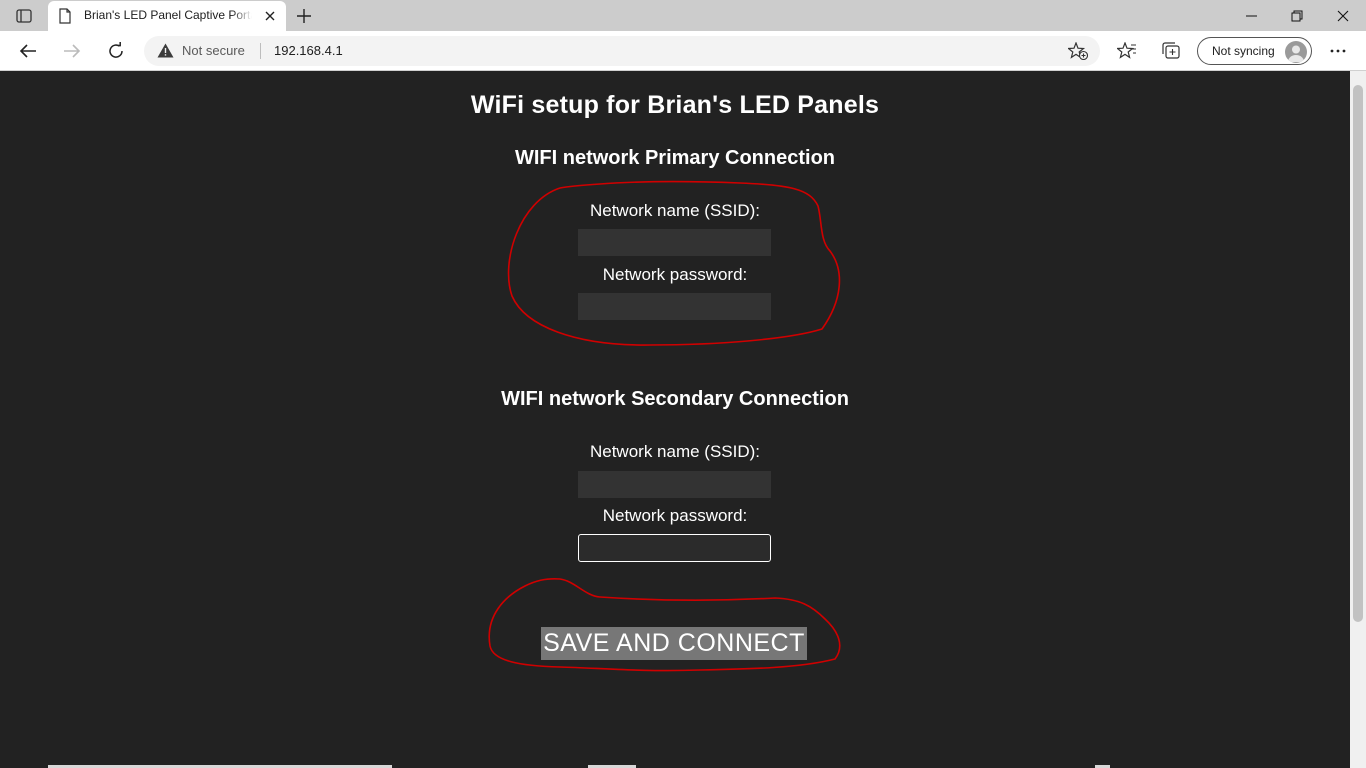 The image size is (1366, 768). I want to click on vertical-scrollbar-thumb, so click(1358, 353).